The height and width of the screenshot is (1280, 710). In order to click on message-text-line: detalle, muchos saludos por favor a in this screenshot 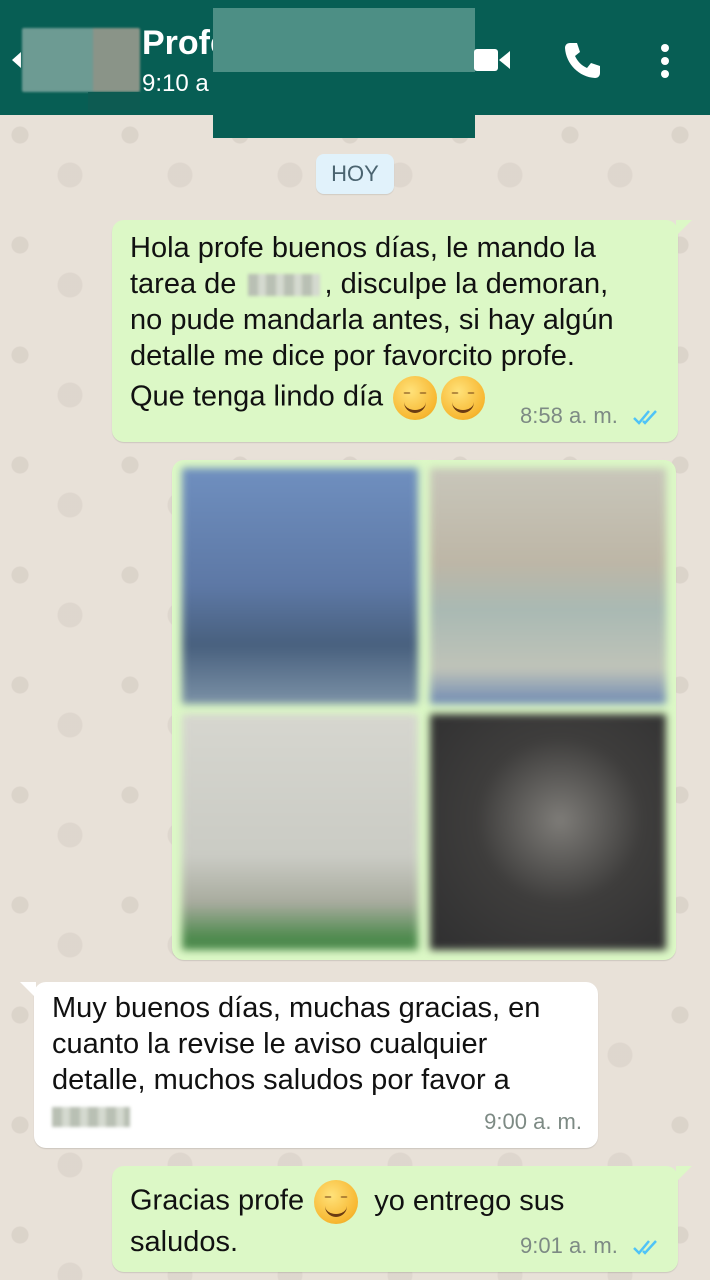, I will do `click(281, 1080)`.